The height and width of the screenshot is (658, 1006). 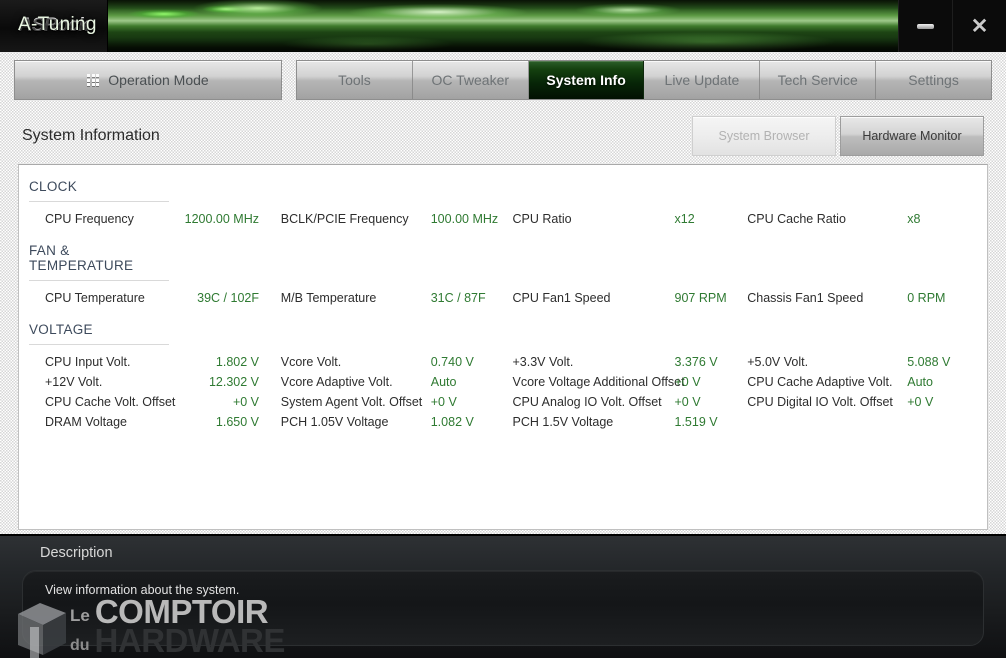 I want to click on info-value: x8, so click(x=914, y=219).